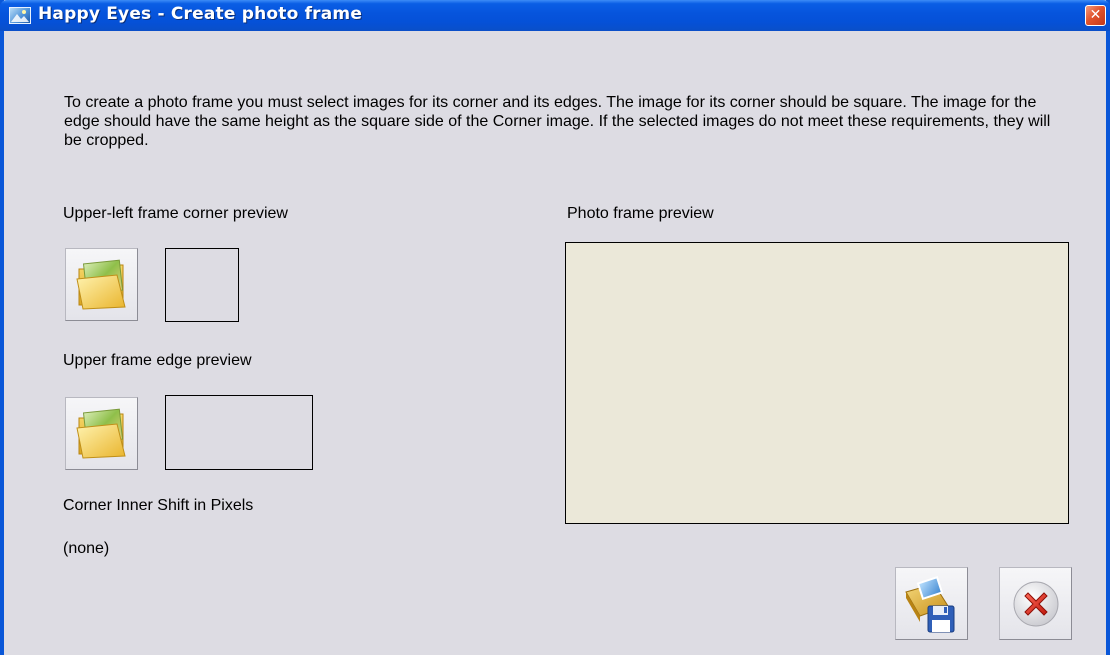 The height and width of the screenshot is (655, 1110). Describe the element at coordinates (202, 285) in the screenshot. I see `corner-image-preview` at that location.